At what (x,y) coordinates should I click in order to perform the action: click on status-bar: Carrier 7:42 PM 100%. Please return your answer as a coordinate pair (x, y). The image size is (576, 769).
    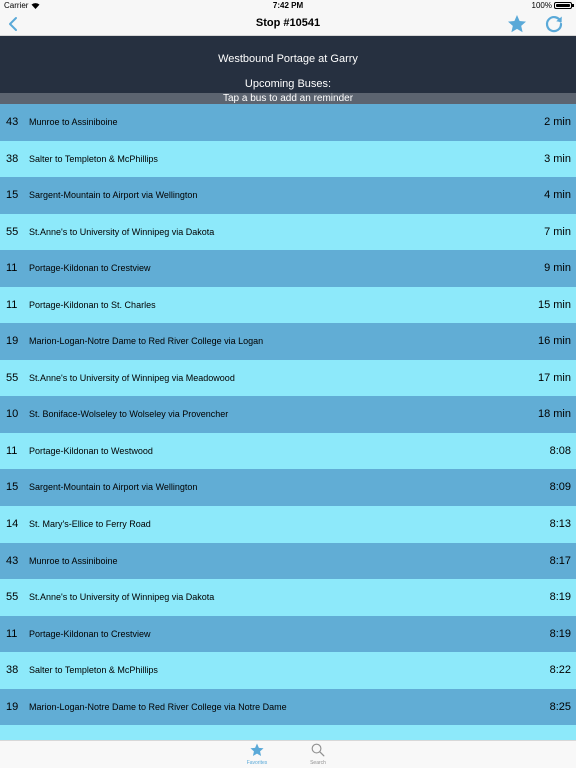
    Looking at the image, I should click on (288, 6).